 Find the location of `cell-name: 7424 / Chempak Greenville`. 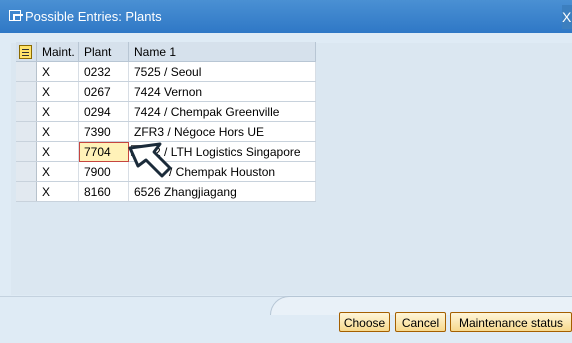

cell-name: 7424 / Chempak Greenville is located at coordinates (222, 111).